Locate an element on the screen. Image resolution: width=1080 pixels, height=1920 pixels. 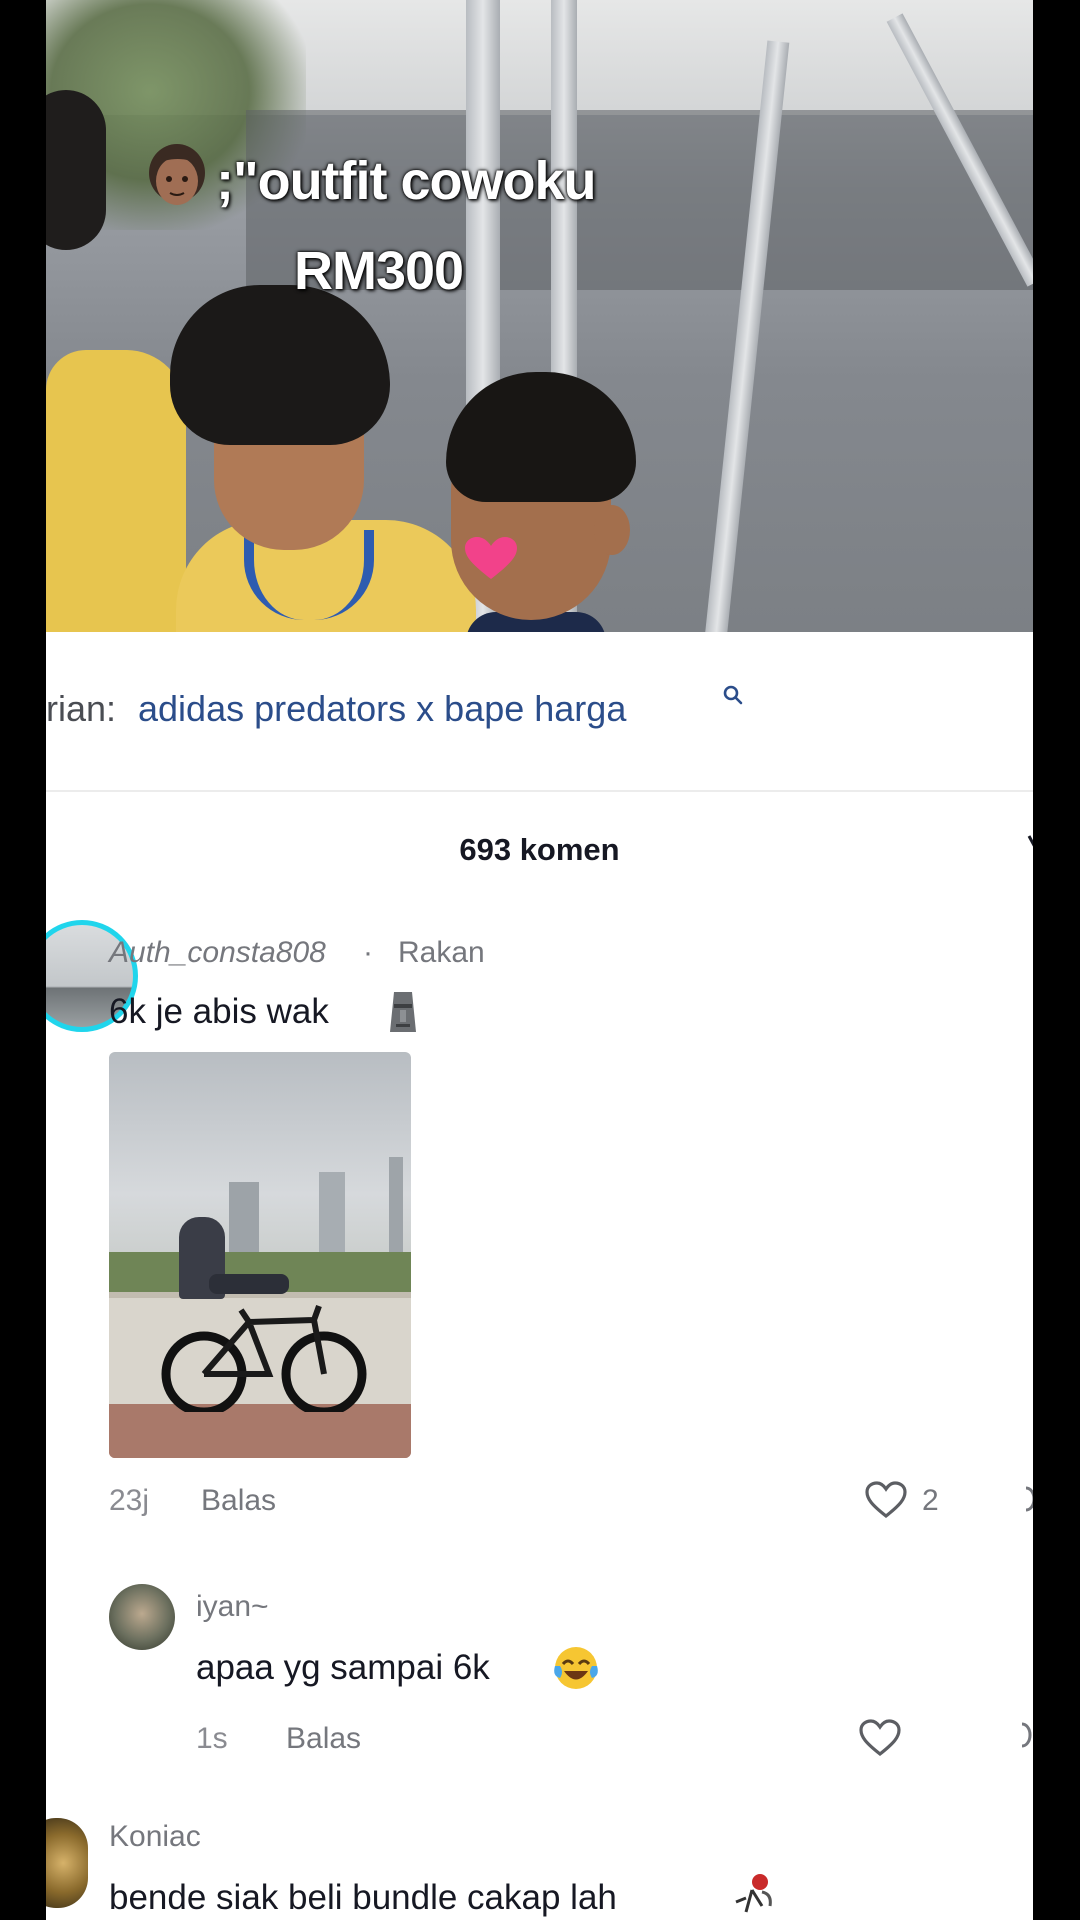
joy-emoji-icon is located at coordinates (576, 1668).